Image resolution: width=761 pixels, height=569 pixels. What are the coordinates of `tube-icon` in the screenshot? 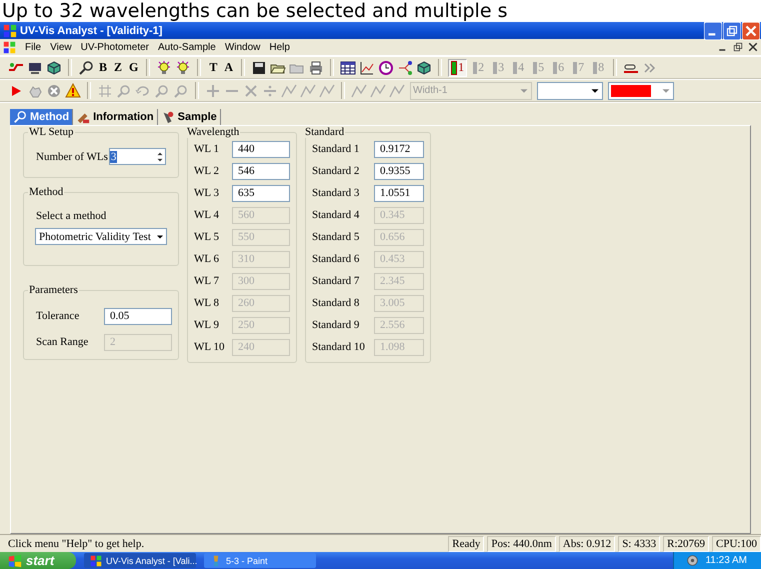 It's located at (167, 117).